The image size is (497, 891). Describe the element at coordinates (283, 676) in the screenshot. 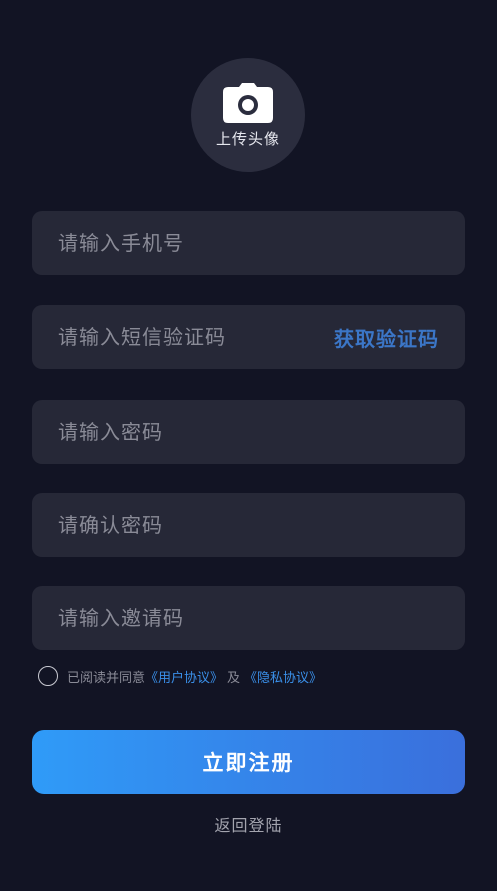

I see `privacy-agreement-link: 《隐私协议》` at that location.